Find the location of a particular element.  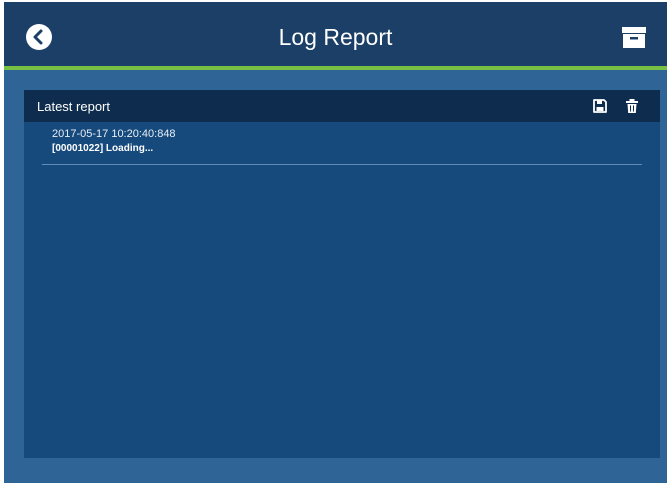

save-icon is located at coordinates (600, 106).